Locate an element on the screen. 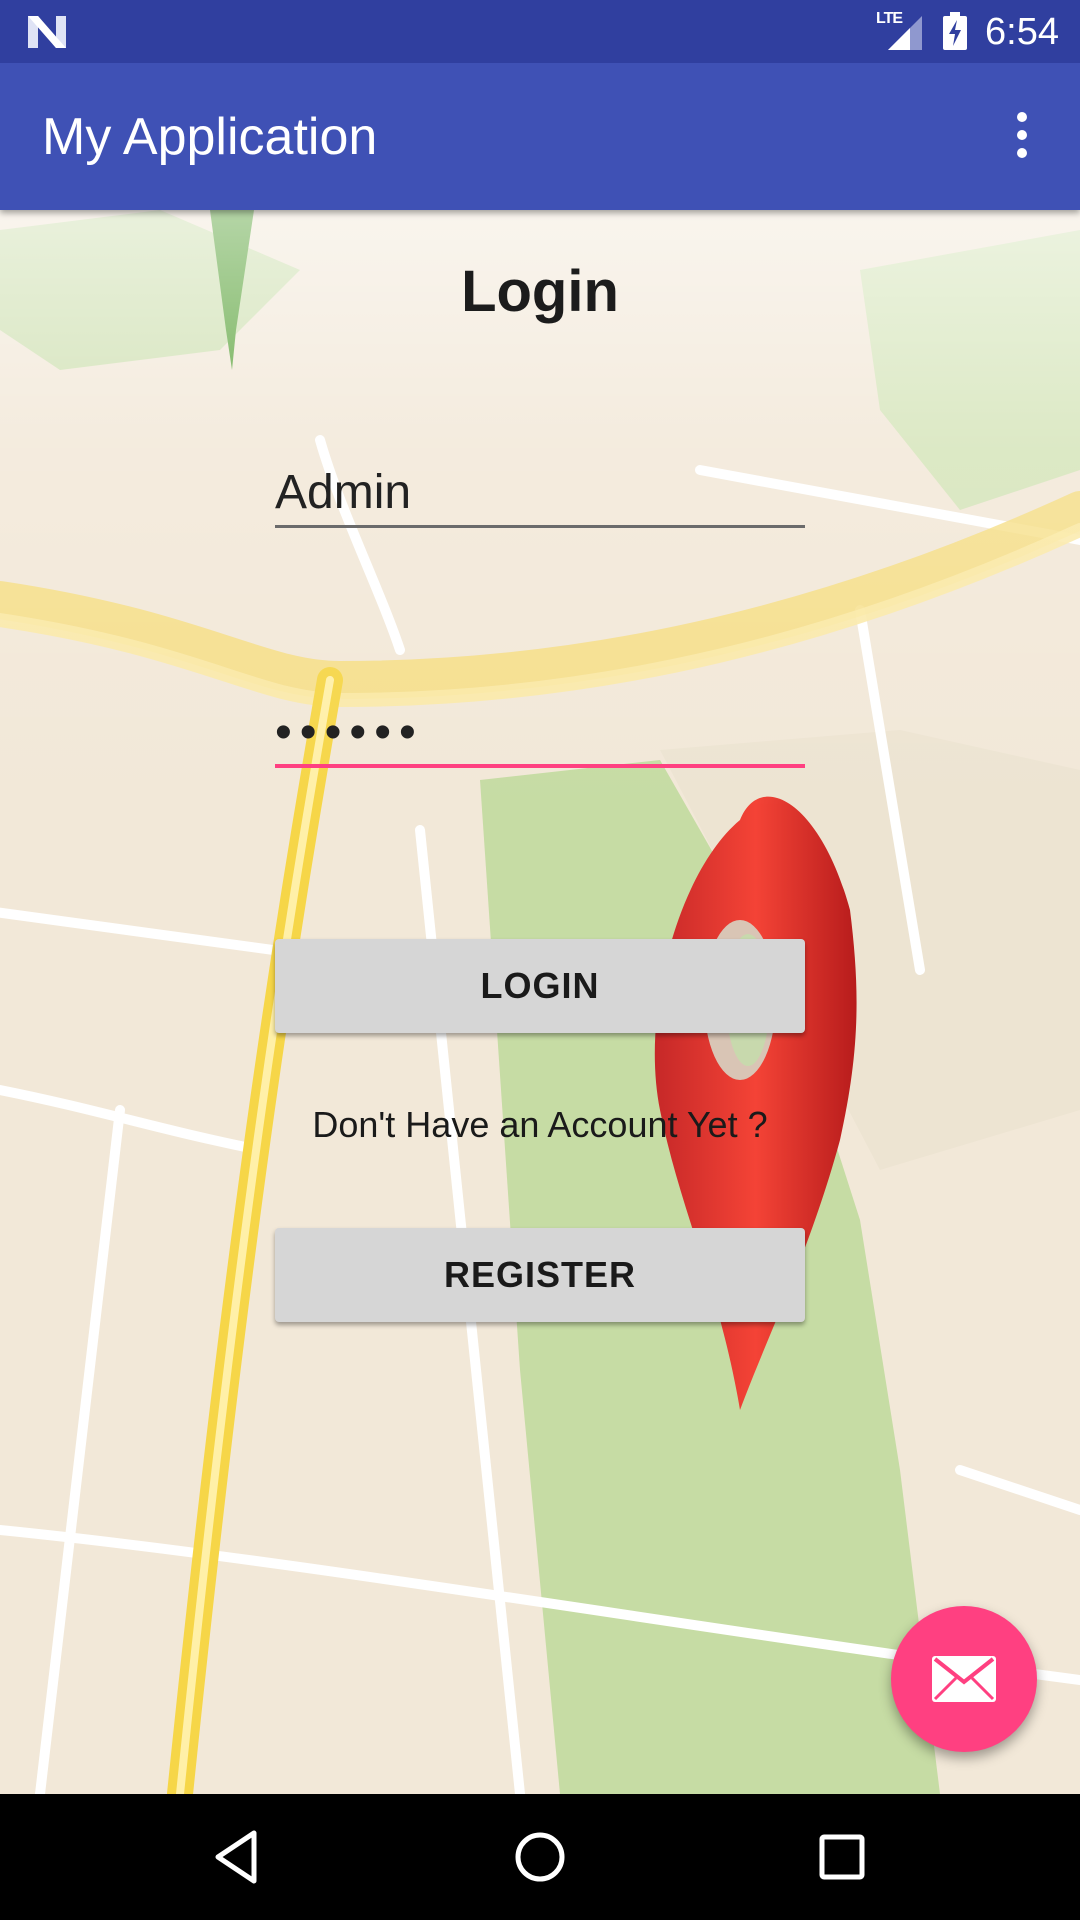  mail-icon is located at coordinates (964, 1679).